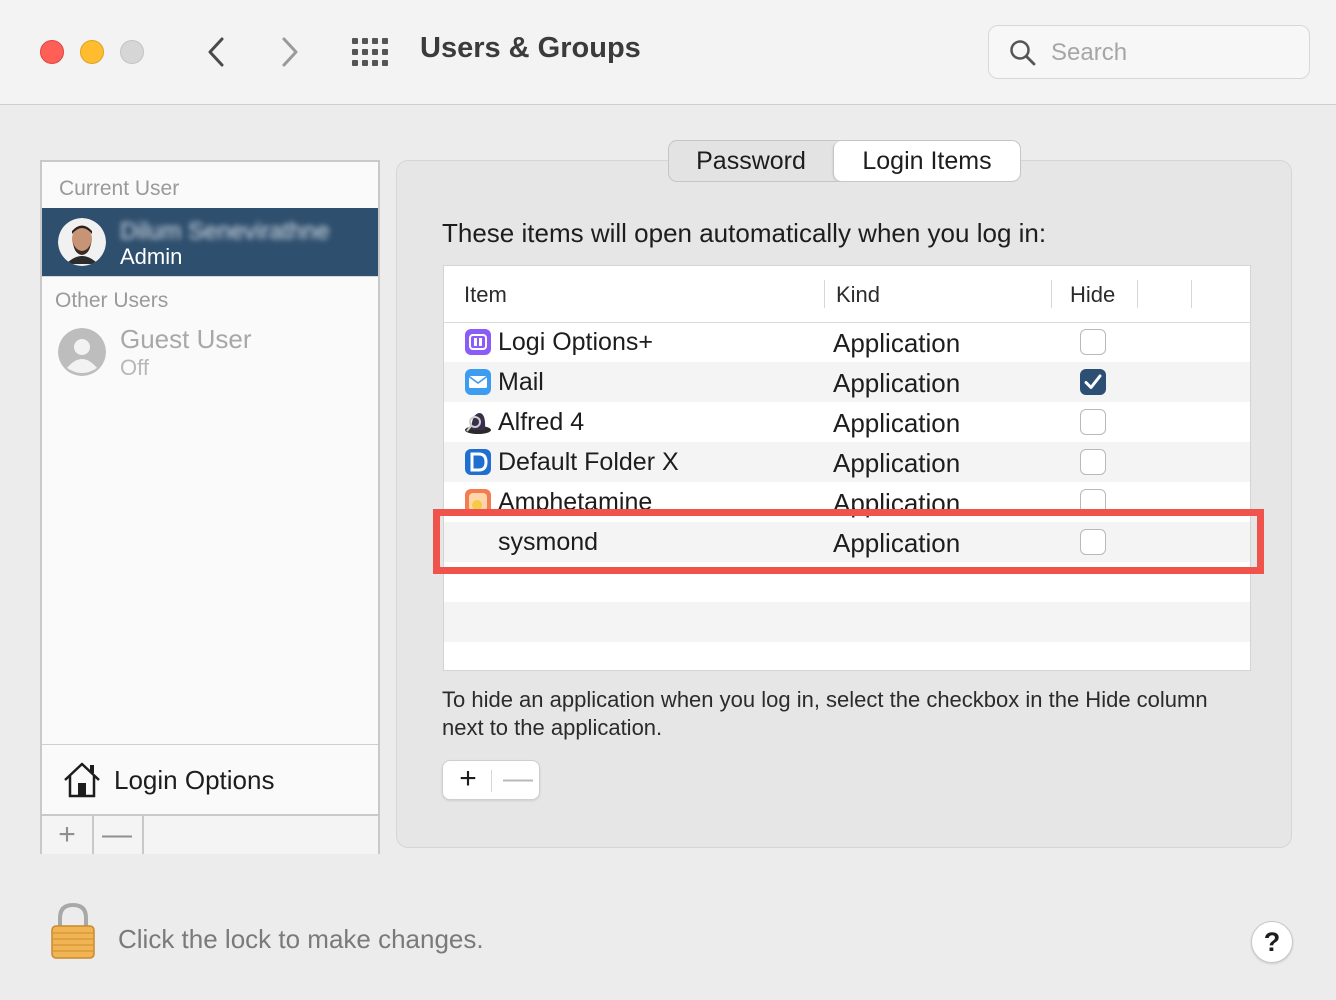 The image size is (1336, 1000). Describe the element at coordinates (521, 382) in the screenshot. I see `item-name: Mail` at that location.